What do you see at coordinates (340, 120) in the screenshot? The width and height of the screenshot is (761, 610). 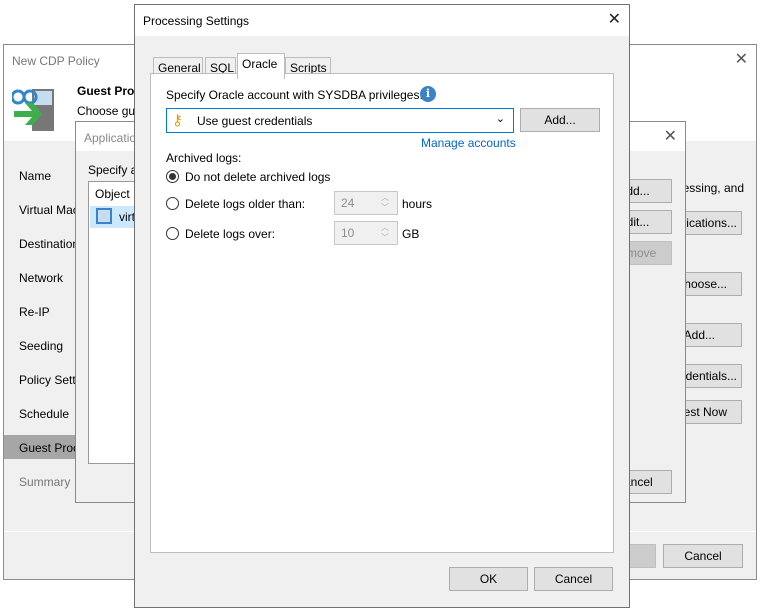 I see `account-select: ⚷ Use guest credentials ⌄` at bounding box center [340, 120].